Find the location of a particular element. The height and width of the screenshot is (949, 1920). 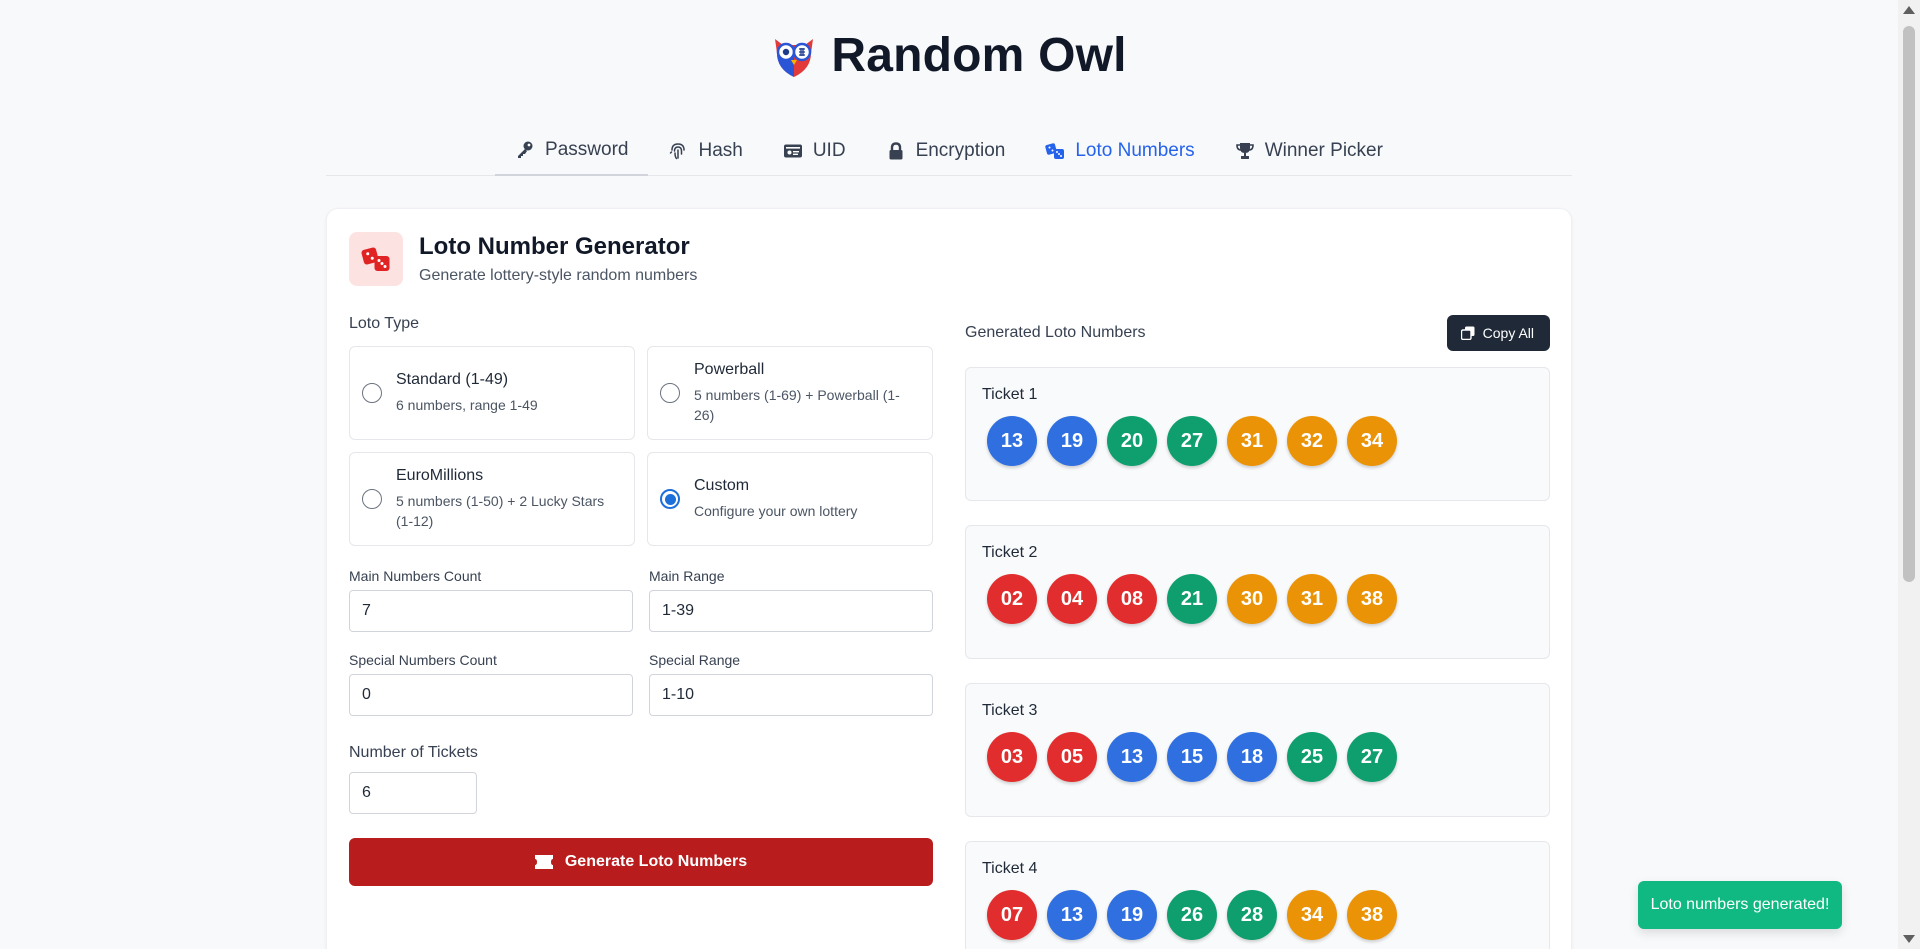

card-title: Loto Number Generator is located at coordinates (554, 246).